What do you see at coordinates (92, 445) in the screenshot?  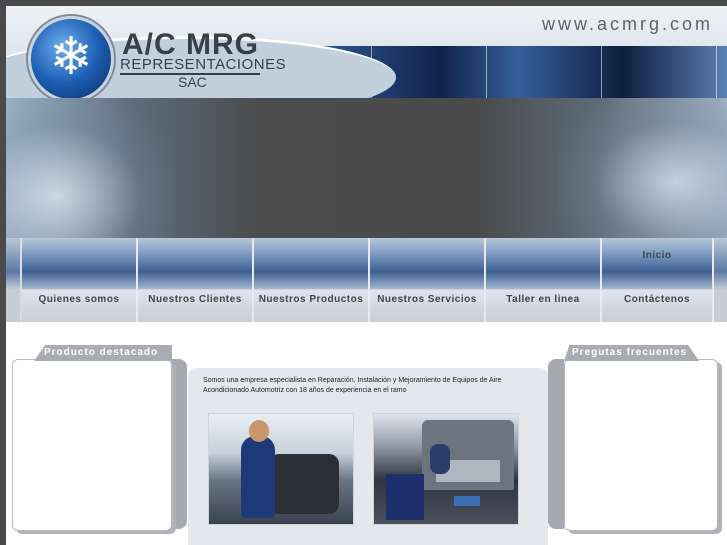 I see `featured-product-panel` at bounding box center [92, 445].